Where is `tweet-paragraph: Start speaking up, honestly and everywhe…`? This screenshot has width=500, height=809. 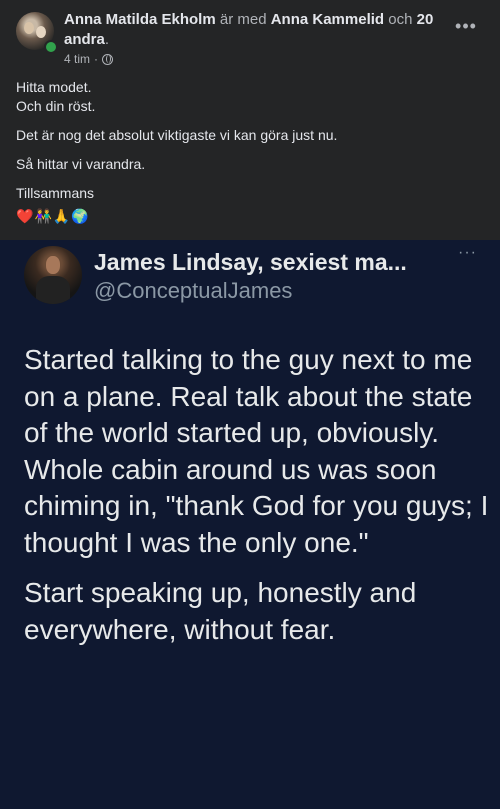
tweet-paragraph: Start speaking up, honestly and everywhe… is located at coordinates (220, 611).